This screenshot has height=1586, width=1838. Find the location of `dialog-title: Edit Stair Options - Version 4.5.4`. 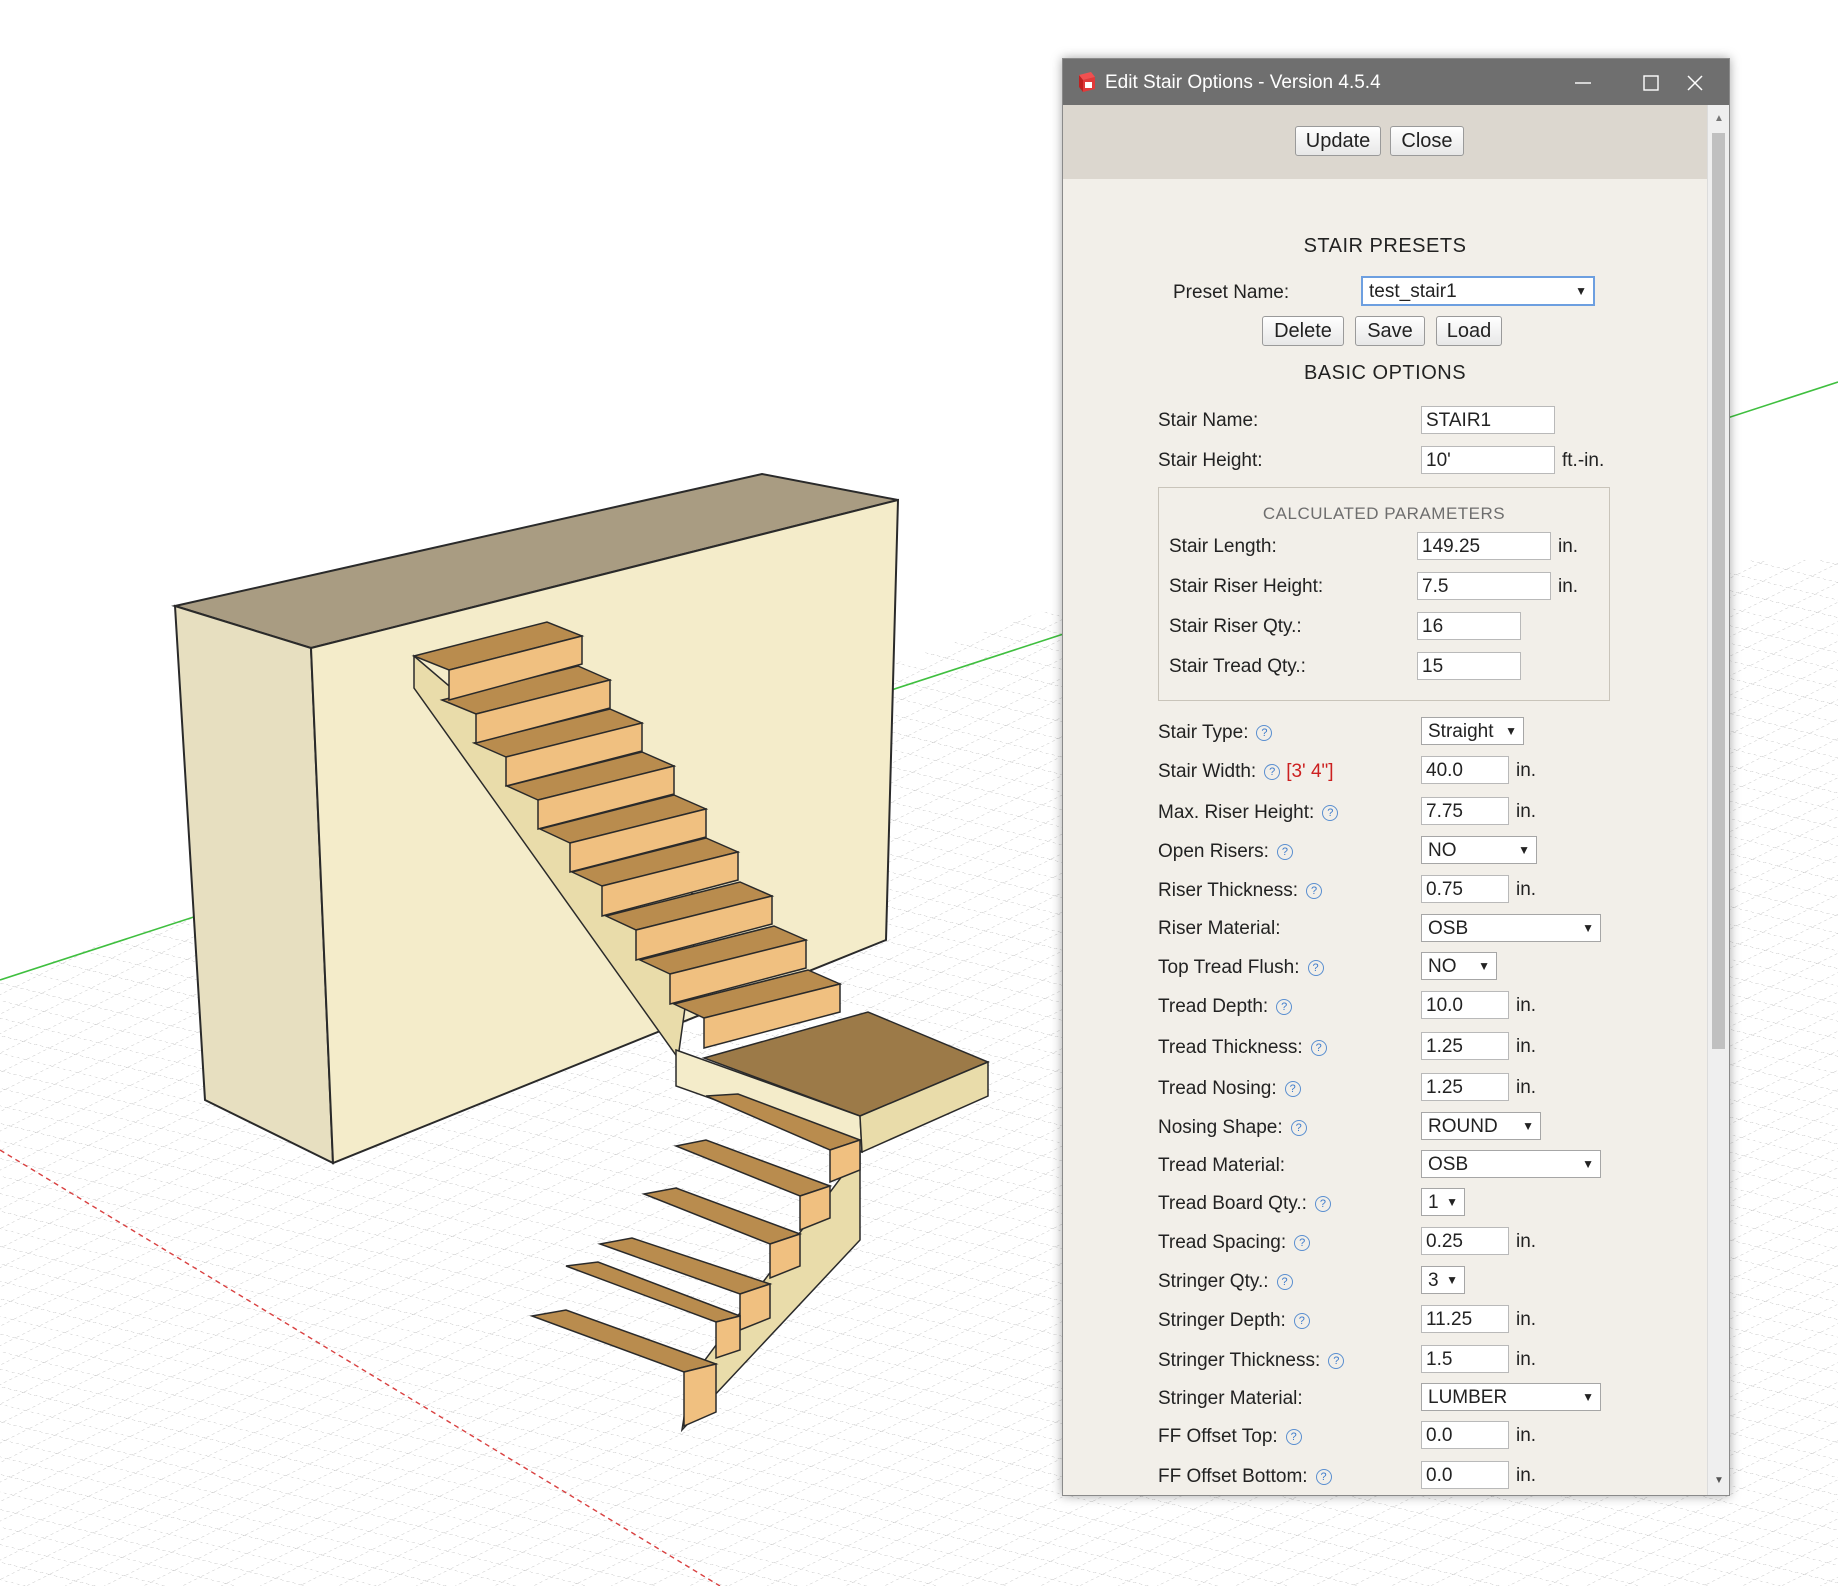

dialog-title: Edit Stair Options - Version 4.5.4 is located at coordinates (1243, 82).